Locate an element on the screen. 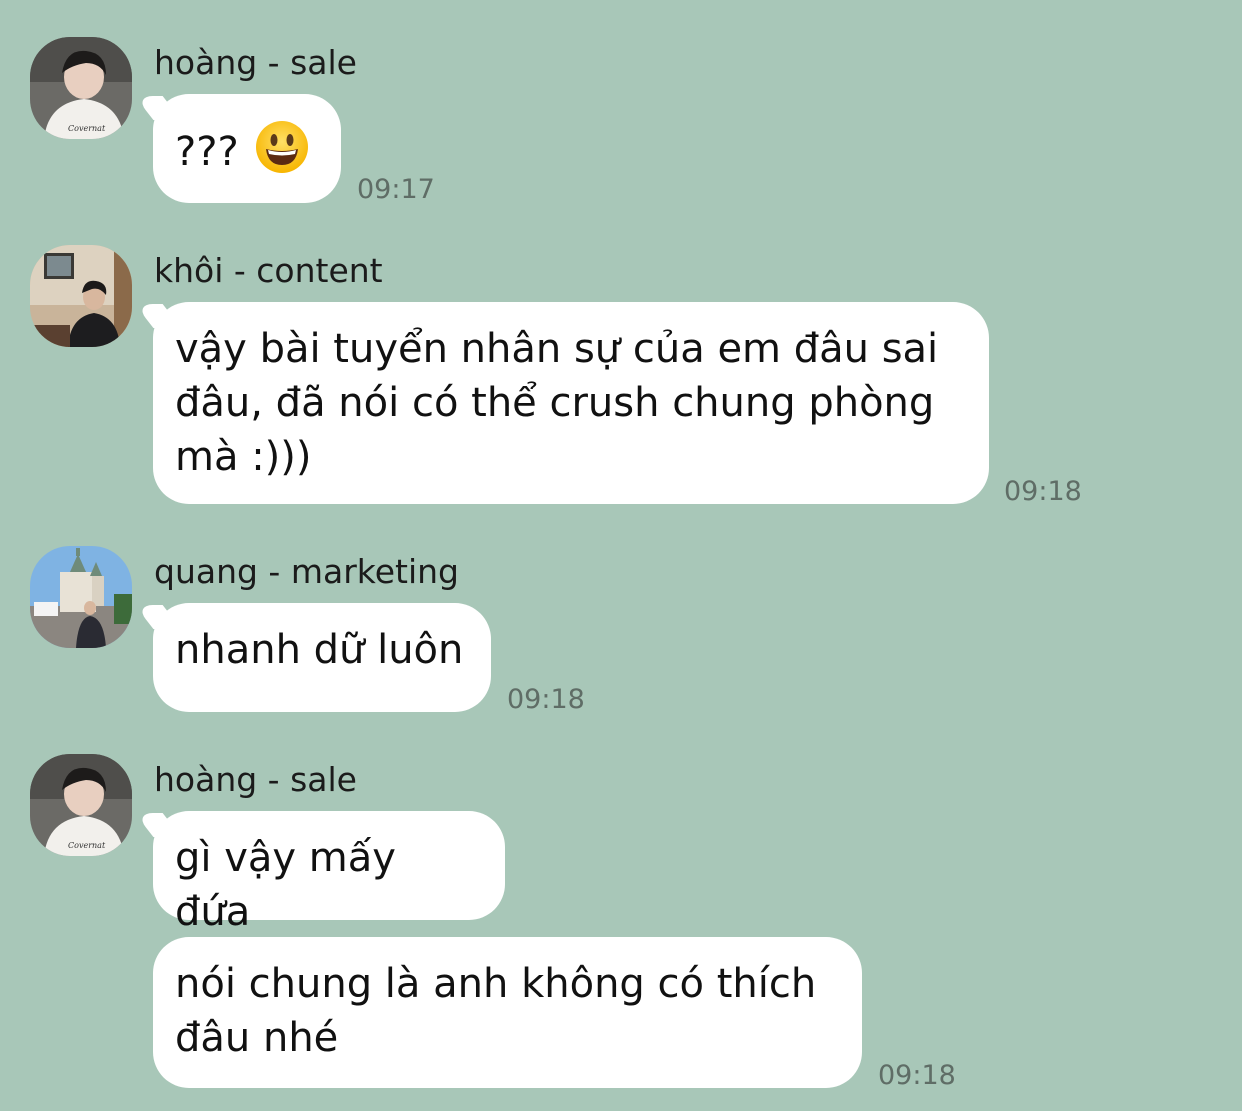 This screenshot has height=1111, width=1242. avatar-khoi-photo is located at coordinates (81, 296).